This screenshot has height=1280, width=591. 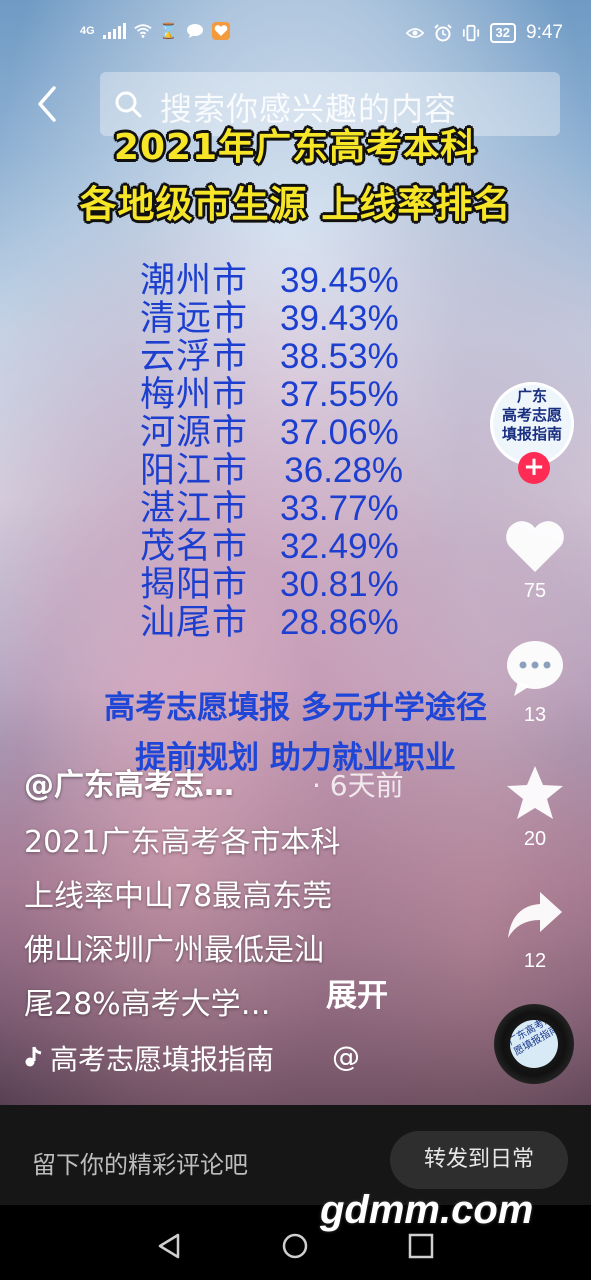 I want to click on ranking-rate: 32.49%, so click(x=339, y=546).